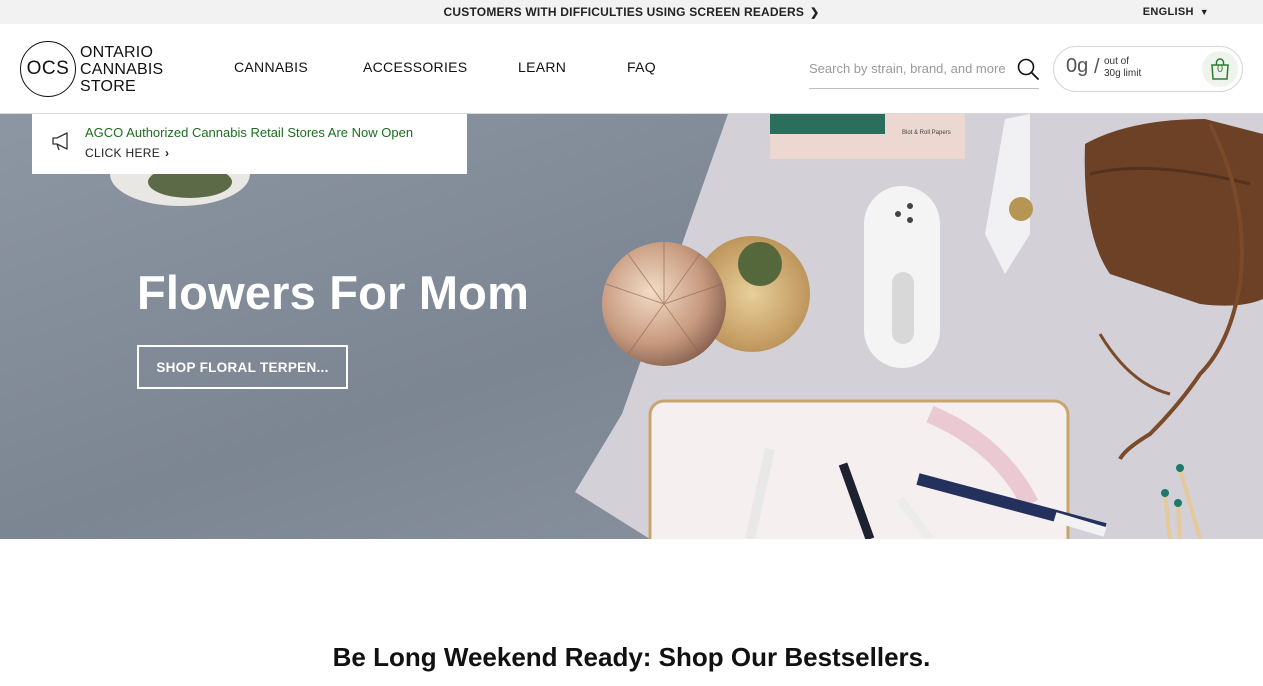  I want to click on search-input, so click(913, 68).